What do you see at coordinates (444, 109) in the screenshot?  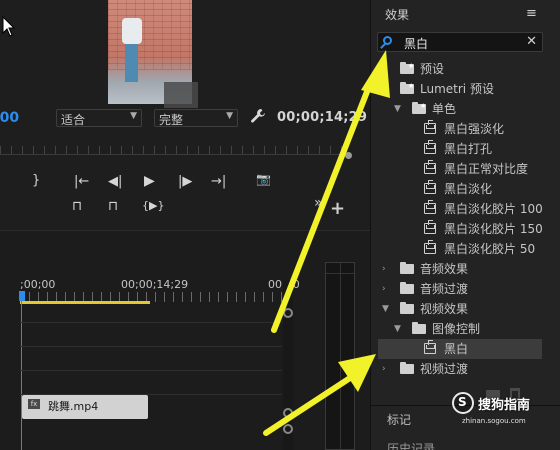 I see `effect-label: 单色` at bounding box center [444, 109].